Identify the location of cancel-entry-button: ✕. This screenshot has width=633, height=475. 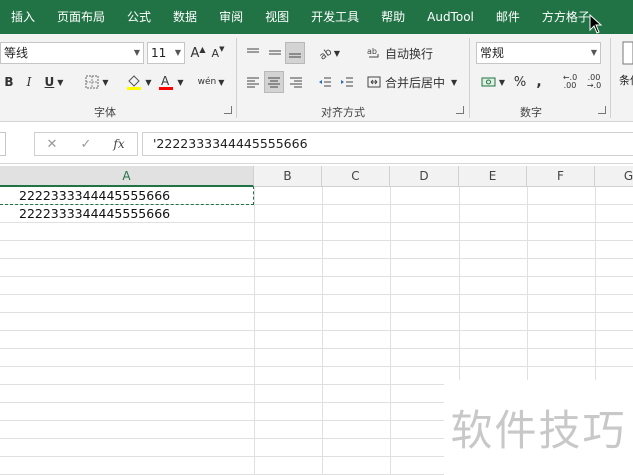
(52, 144).